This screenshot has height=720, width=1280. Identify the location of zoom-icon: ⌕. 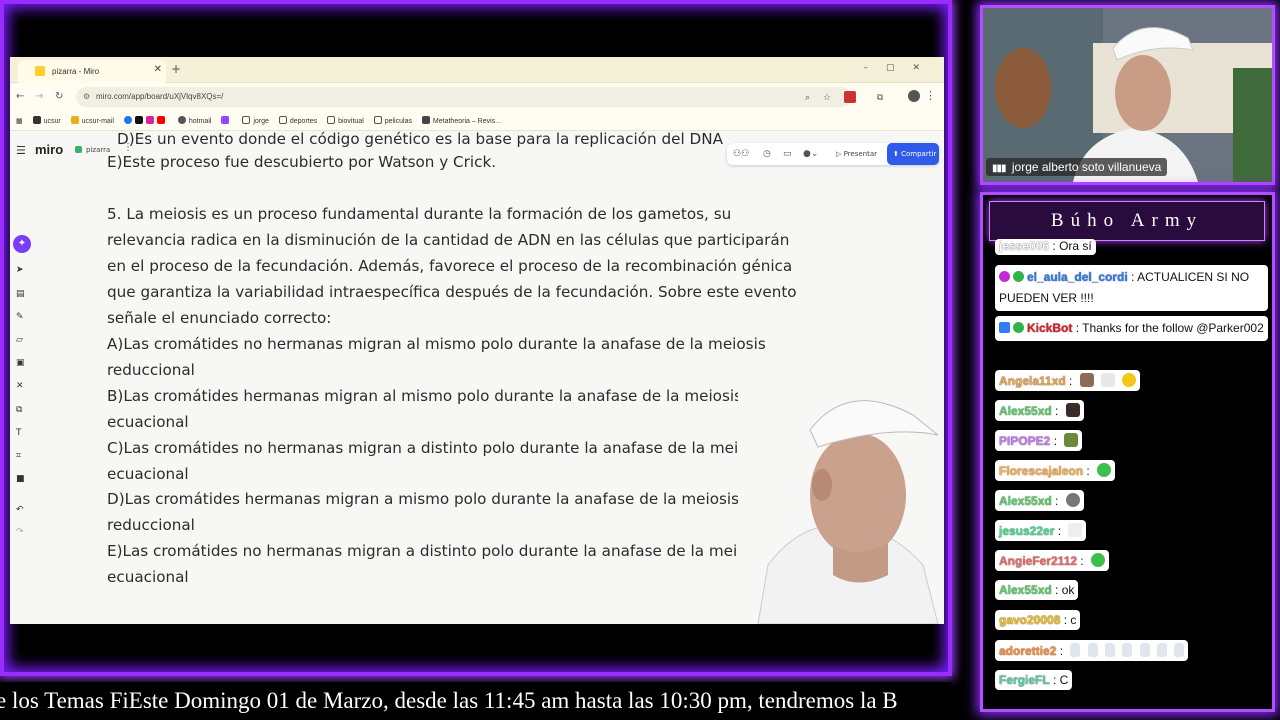
(807, 98).